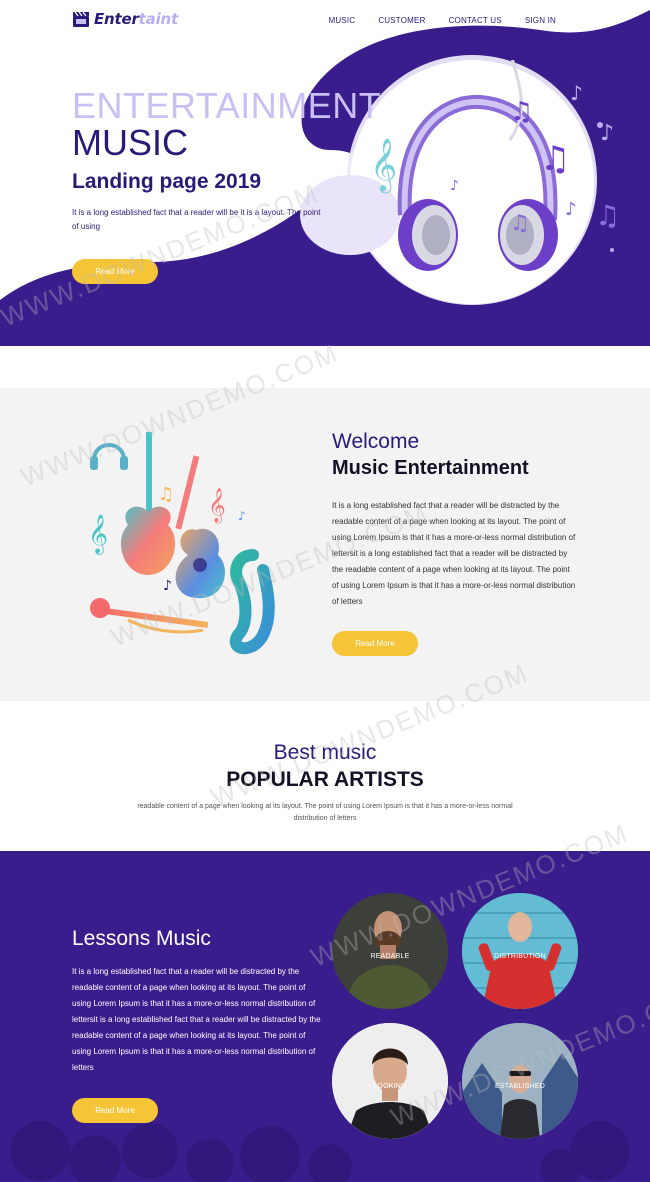  What do you see at coordinates (227, 105) in the screenshot?
I see `hero-title-line1: ENTERTAINMENT` at bounding box center [227, 105].